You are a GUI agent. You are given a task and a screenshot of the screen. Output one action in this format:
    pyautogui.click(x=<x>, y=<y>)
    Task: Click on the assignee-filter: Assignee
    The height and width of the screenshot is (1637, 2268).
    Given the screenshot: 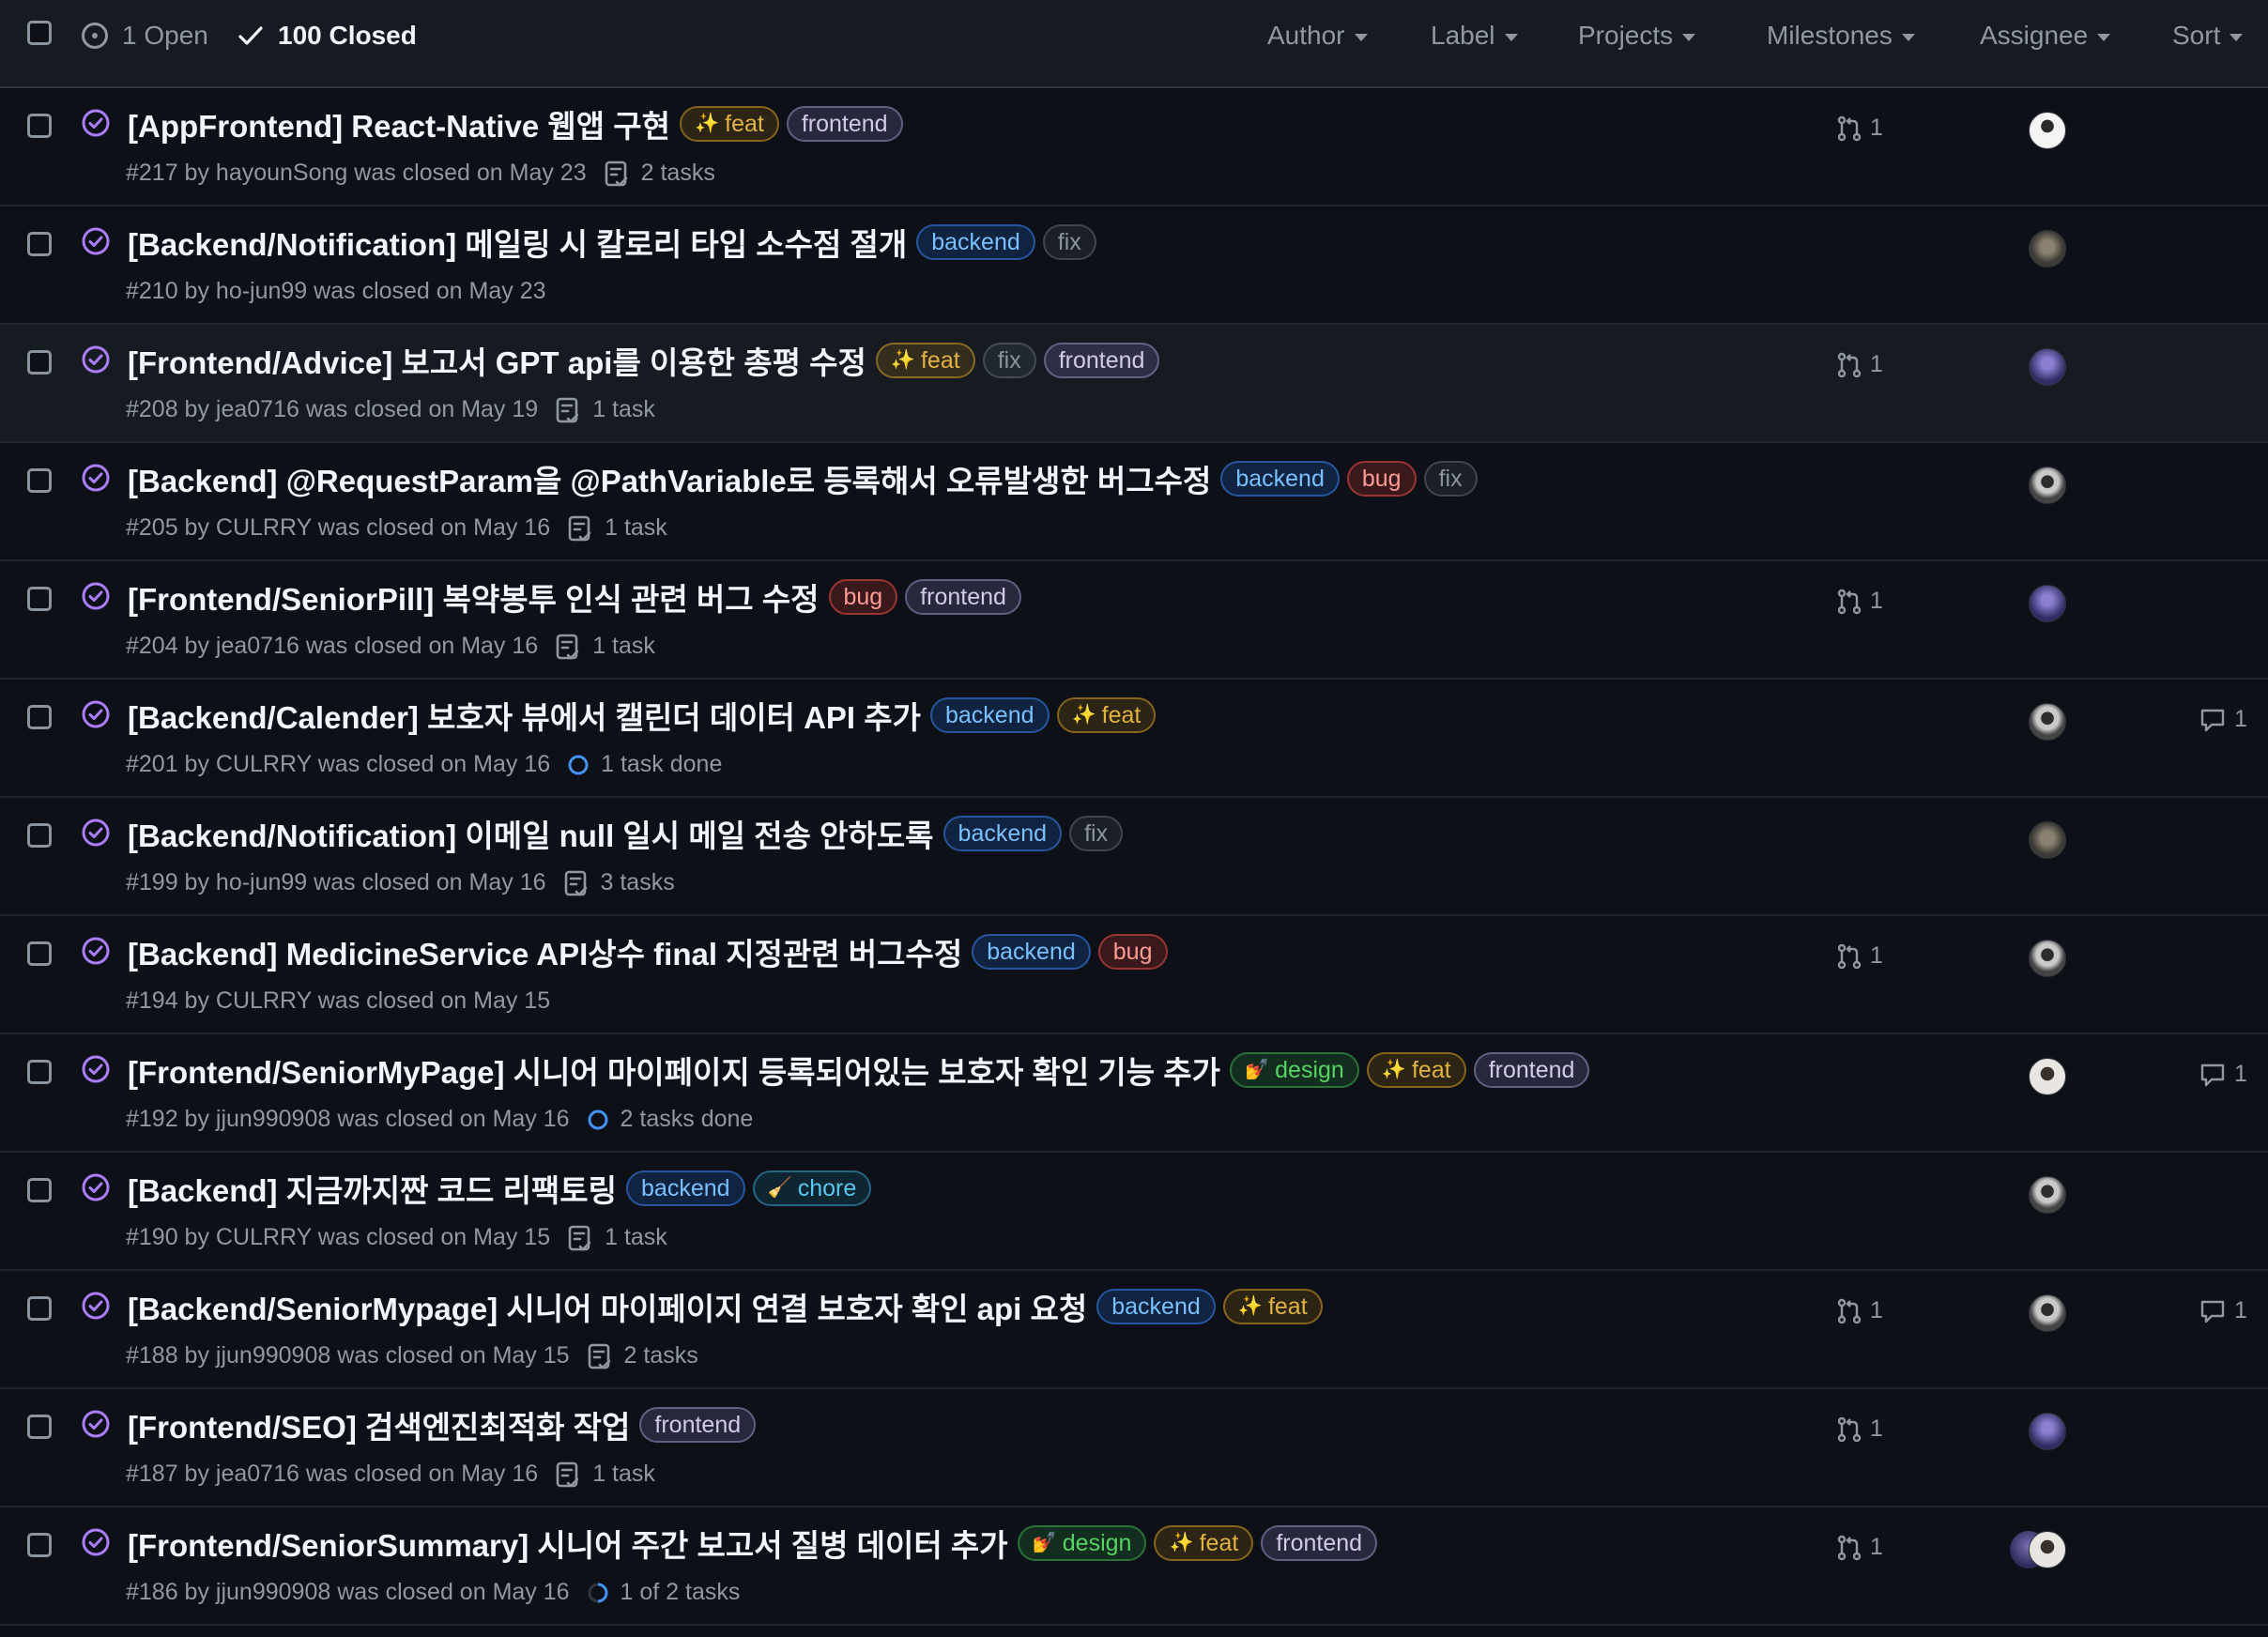 What is the action you would take?
    pyautogui.click(x=2045, y=36)
    